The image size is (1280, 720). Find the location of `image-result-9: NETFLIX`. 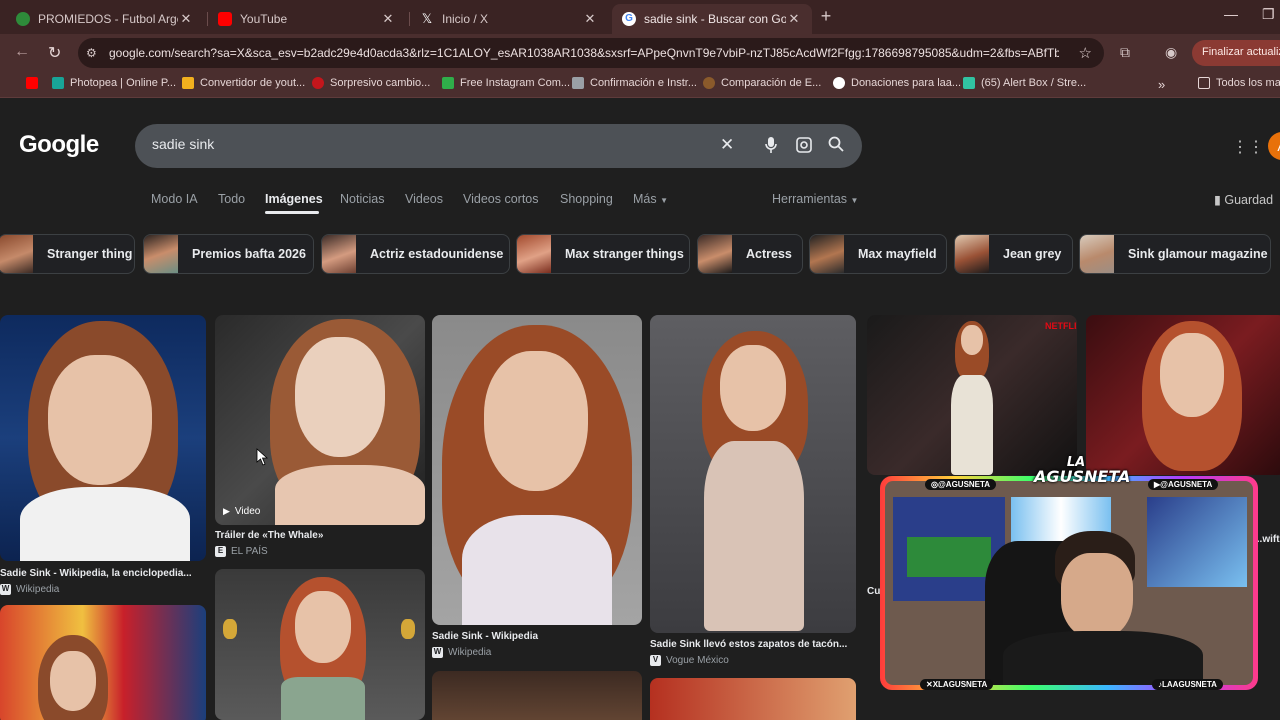

image-result-9: NETFLIX is located at coordinates (972, 395).